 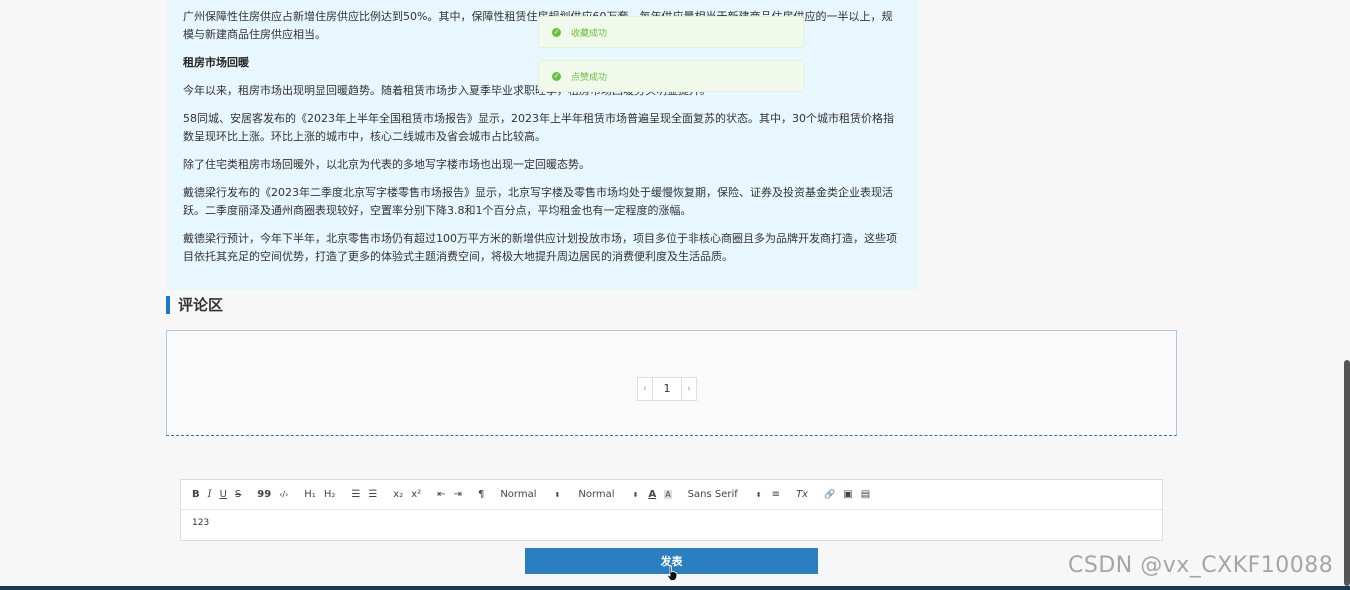 What do you see at coordinates (847, 494) in the screenshot?
I see `image-button: ▣` at bounding box center [847, 494].